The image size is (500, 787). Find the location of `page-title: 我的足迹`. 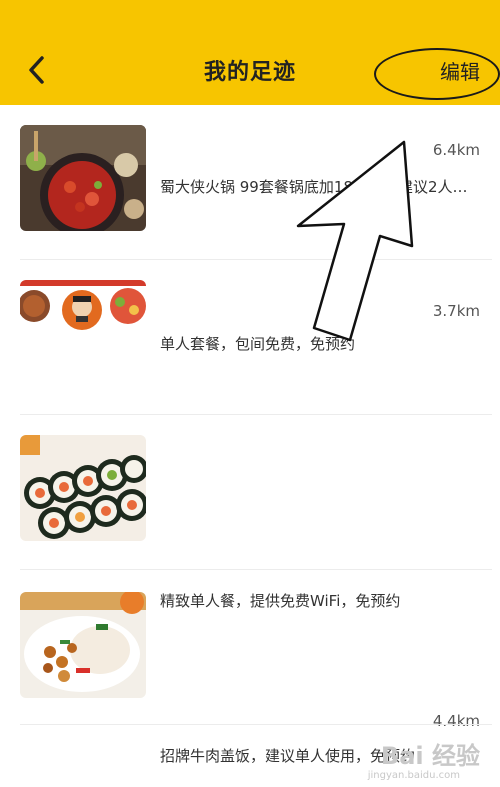

page-title: 我的足迹 is located at coordinates (249, 72).